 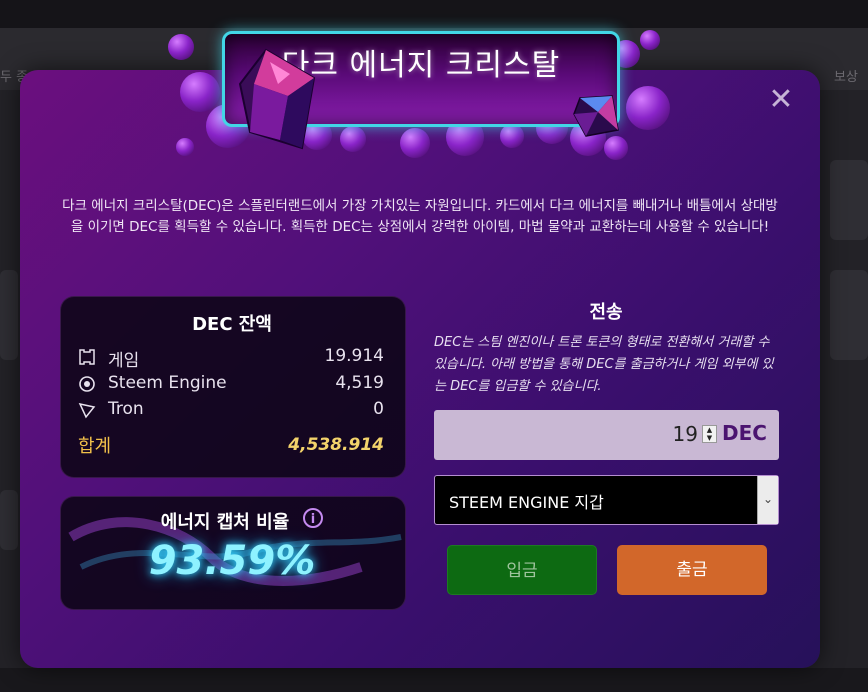 I want to click on capture-title: 에너지 캡처 비율, so click(x=225, y=522).